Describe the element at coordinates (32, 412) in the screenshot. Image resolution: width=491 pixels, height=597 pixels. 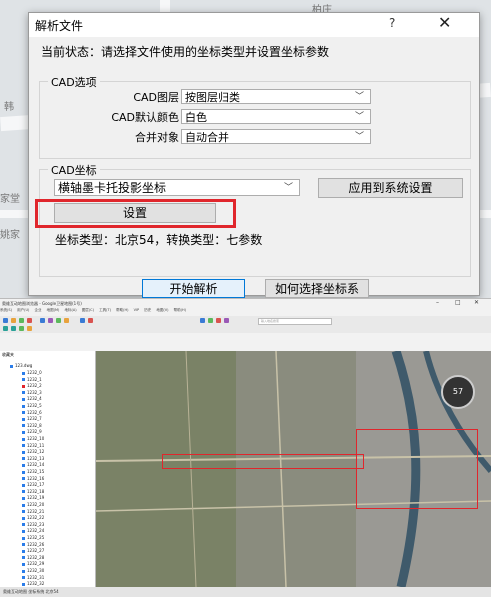
I see `tree-item: 1232_6` at that location.